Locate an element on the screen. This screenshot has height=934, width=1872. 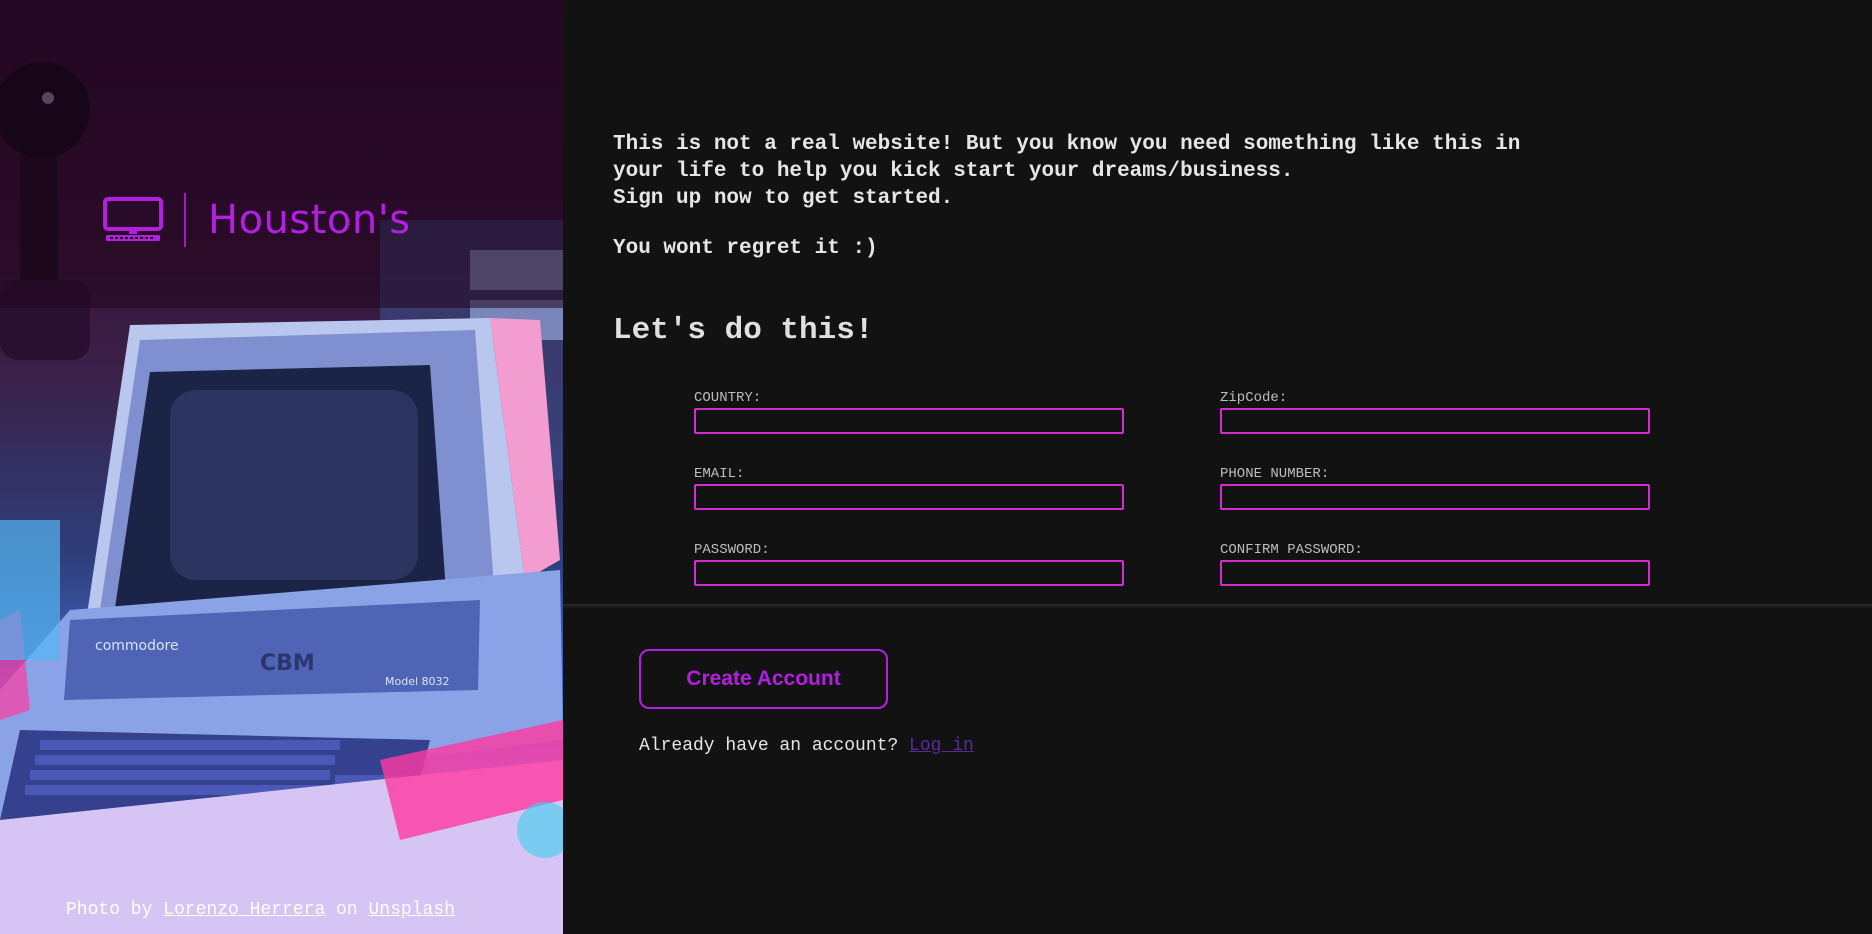
svg-text: Model 8032 is located at coordinates (417, 681).